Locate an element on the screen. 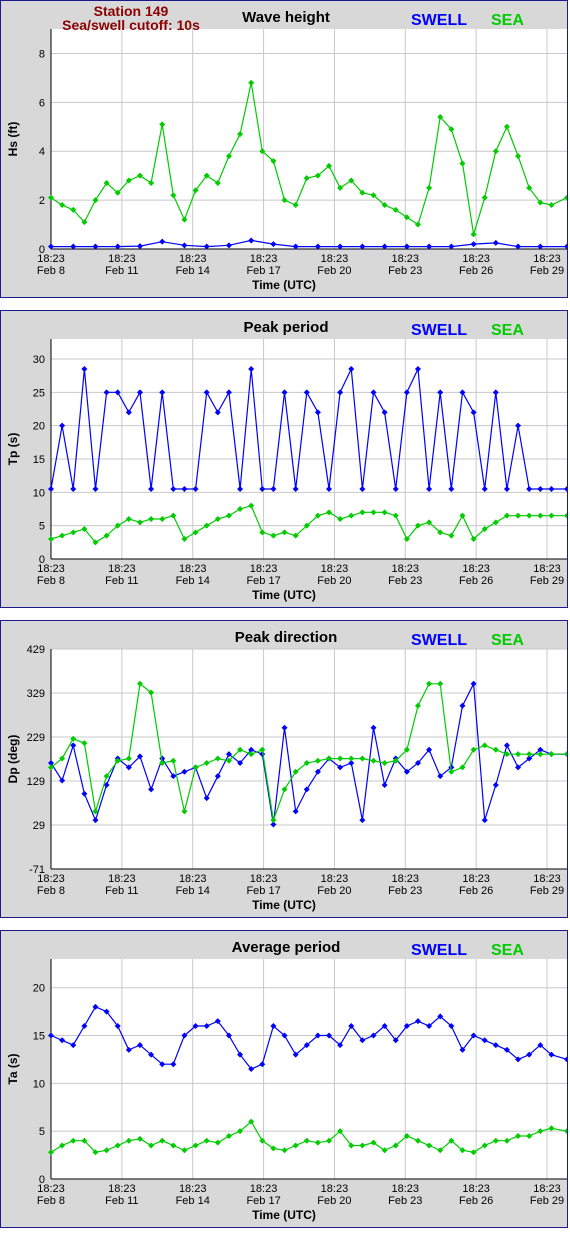 The height and width of the screenshot is (1240, 570). y-tick-label: 4 is located at coordinates (42, 152).